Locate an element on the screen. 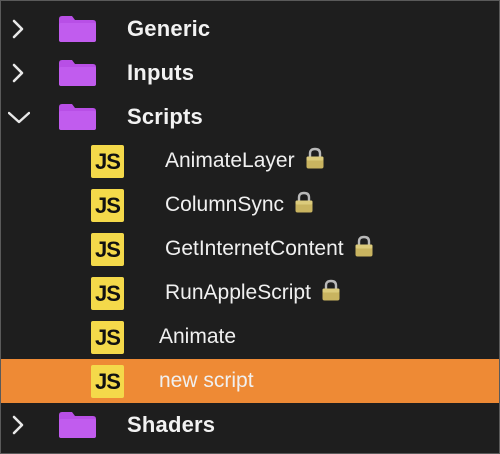 The height and width of the screenshot is (454, 500). folder-row-shaders: Shaders is located at coordinates (250, 425).